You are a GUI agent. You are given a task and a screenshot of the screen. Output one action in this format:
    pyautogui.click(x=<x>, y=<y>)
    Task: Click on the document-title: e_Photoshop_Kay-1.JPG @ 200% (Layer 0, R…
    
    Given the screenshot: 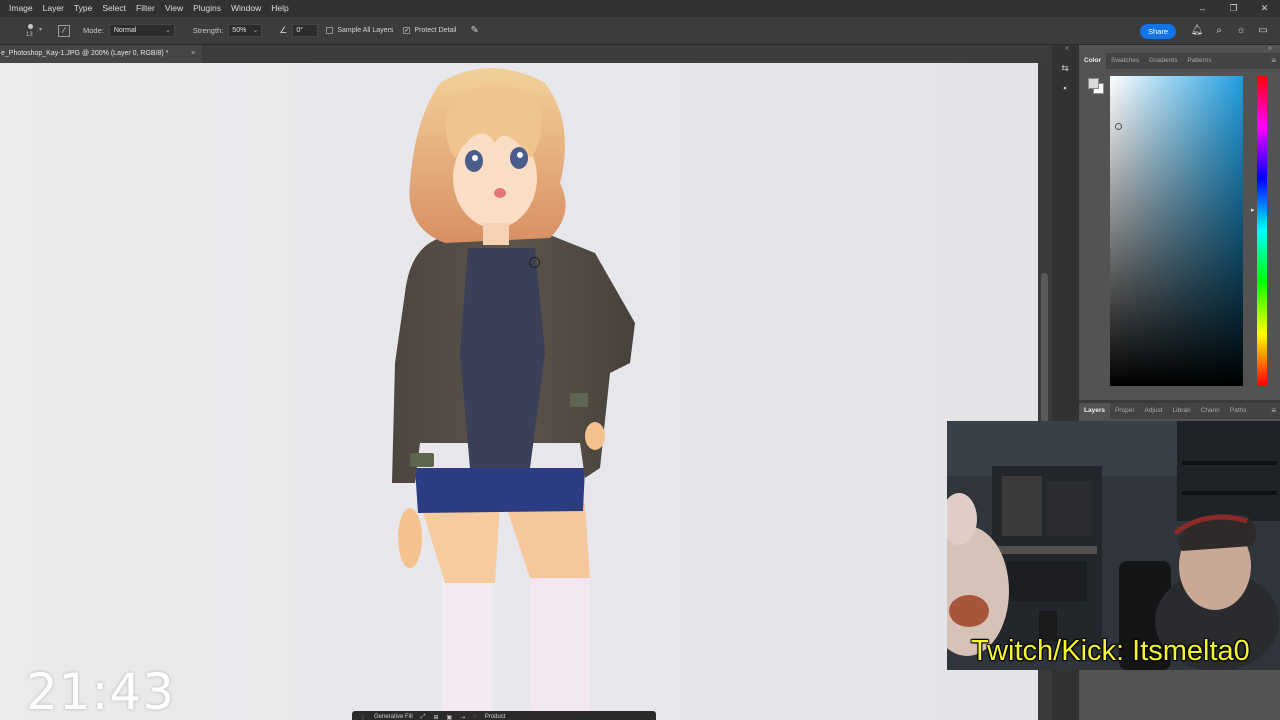 What is the action you would take?
    pyautogui.click(x=85, y=53)
    